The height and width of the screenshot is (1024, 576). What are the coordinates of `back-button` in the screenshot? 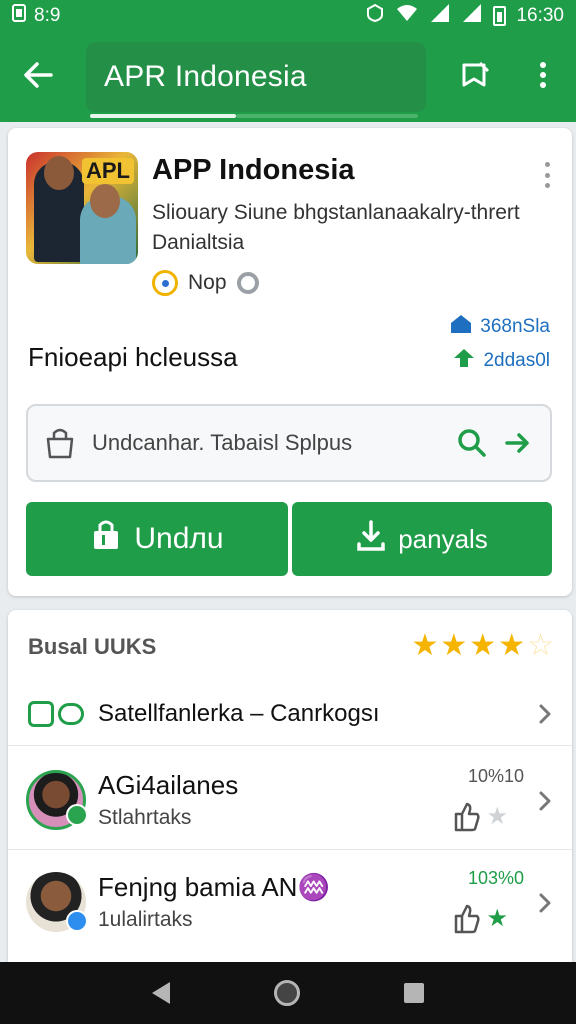 It's located at (38, 77).